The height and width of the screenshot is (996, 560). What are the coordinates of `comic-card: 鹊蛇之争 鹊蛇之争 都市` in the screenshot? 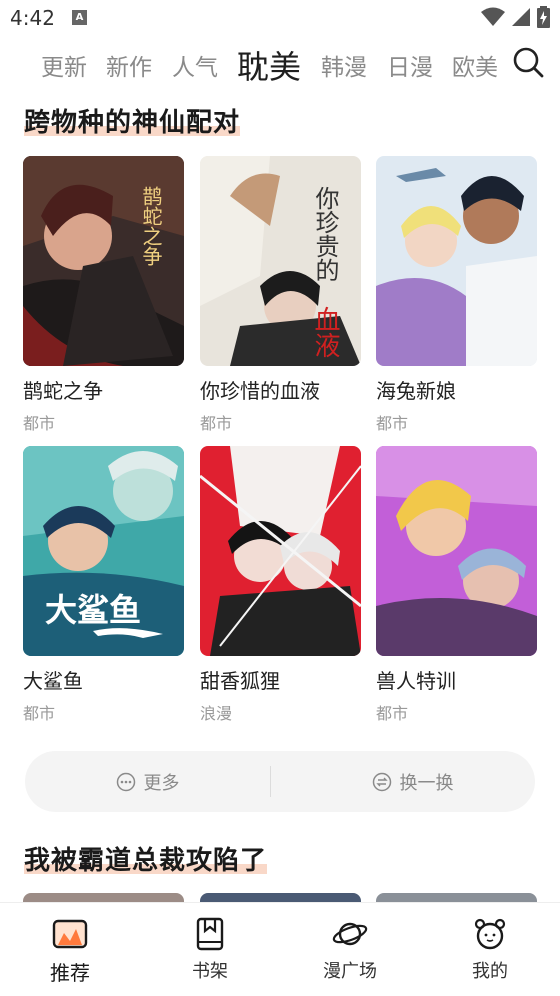 It's located at (103, 295).